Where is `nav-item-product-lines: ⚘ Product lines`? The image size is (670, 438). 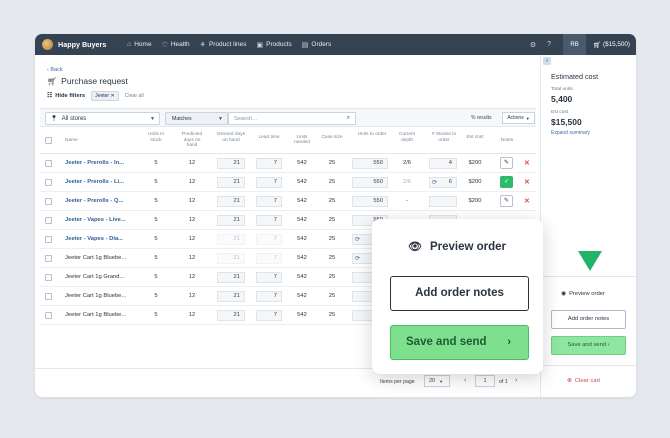 nav-item-product-lines: ⚘ Product lines is located at coordinates (223, 45).